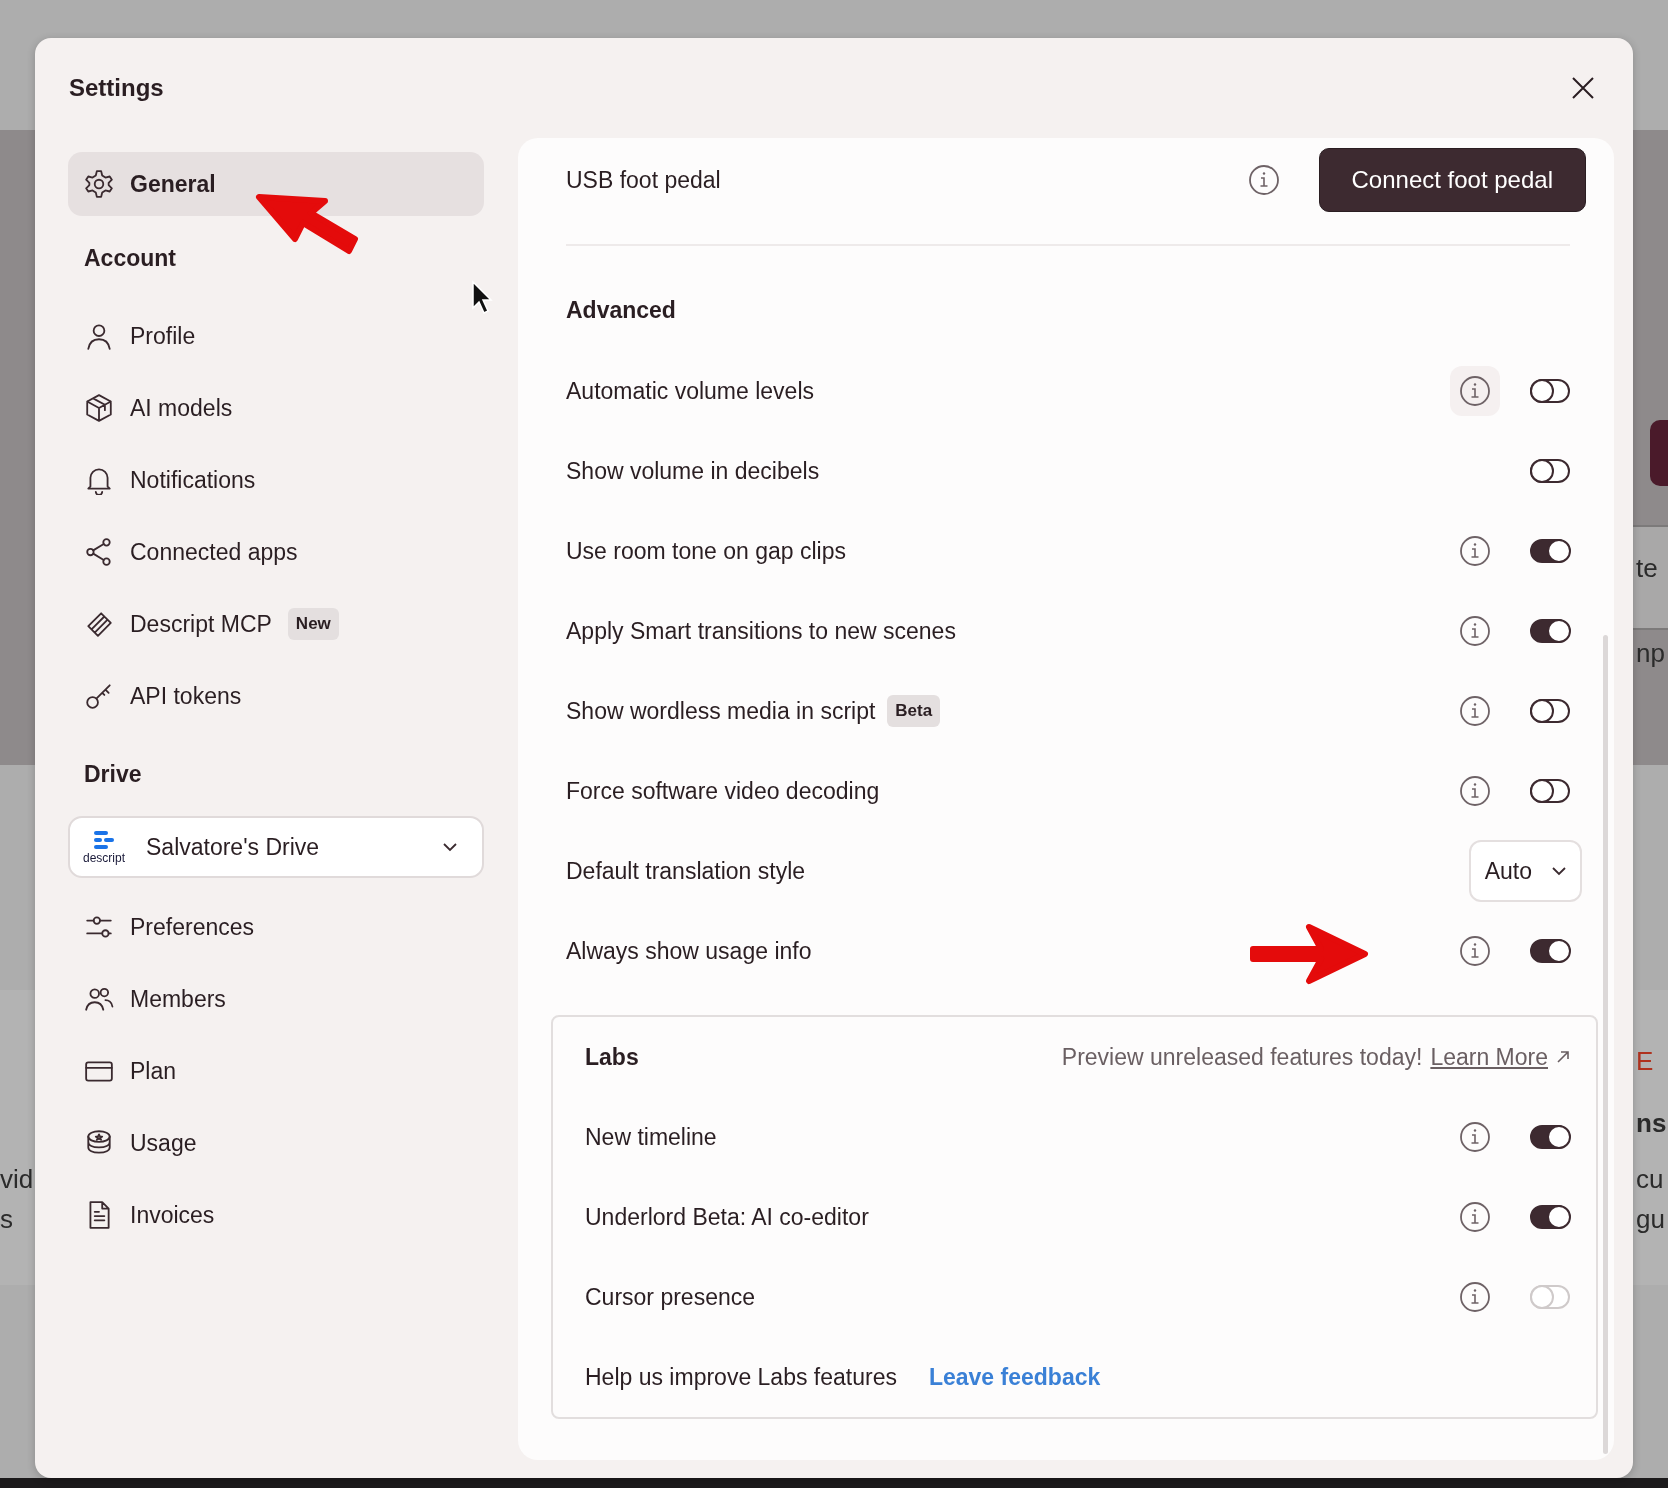 Image resolution: width=1668 pixels, height=1488 pixels. Describe the element at coordinates (99, 552) in the screenshot. I see `share-icon` at that location.